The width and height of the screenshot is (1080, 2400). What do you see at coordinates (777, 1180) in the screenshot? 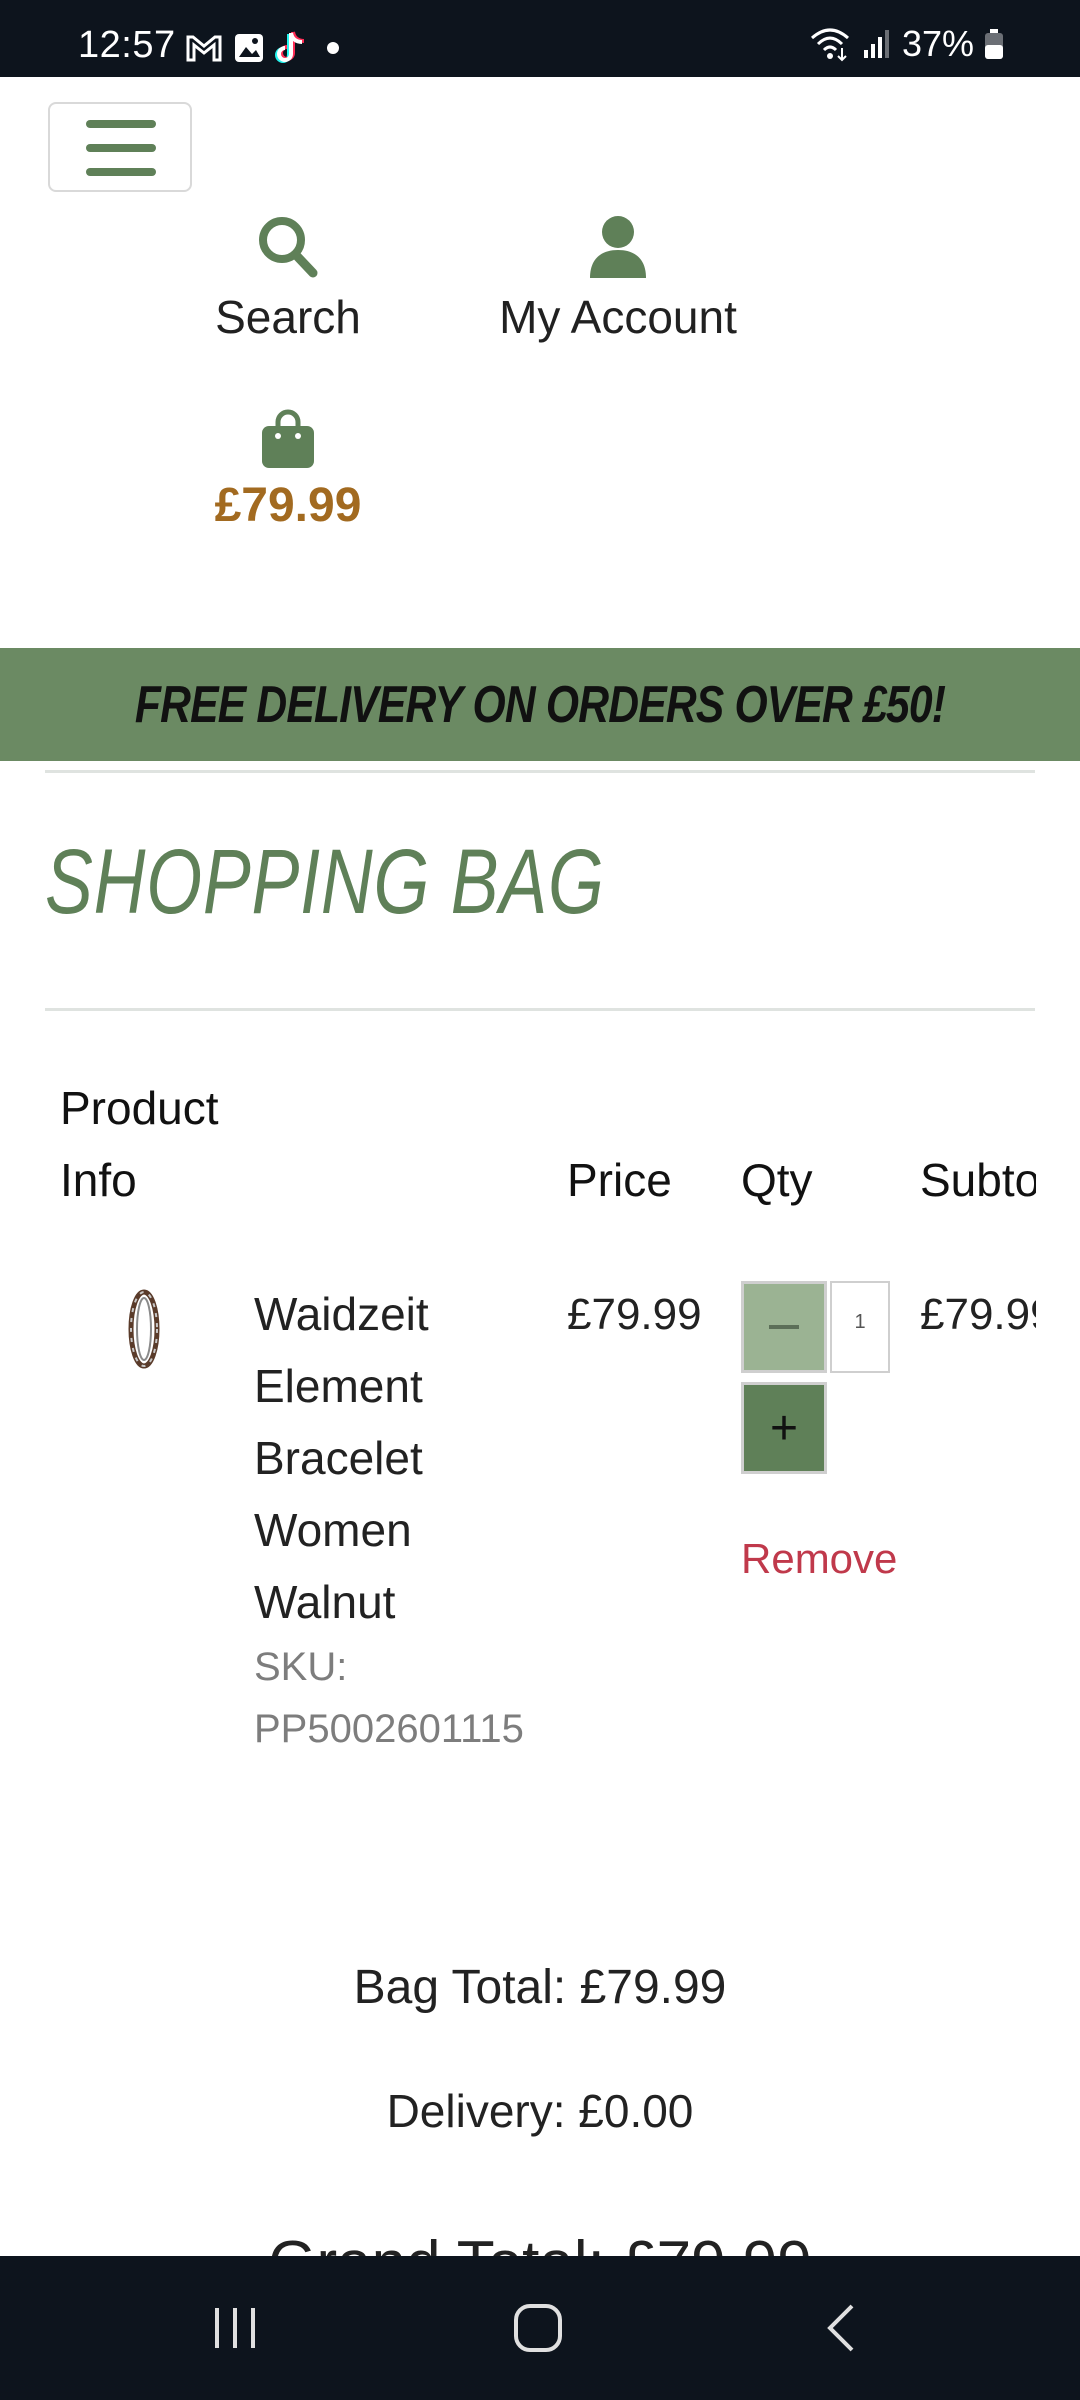
I see `column-header-qty: Qty` at bounding box center [777, 1180].